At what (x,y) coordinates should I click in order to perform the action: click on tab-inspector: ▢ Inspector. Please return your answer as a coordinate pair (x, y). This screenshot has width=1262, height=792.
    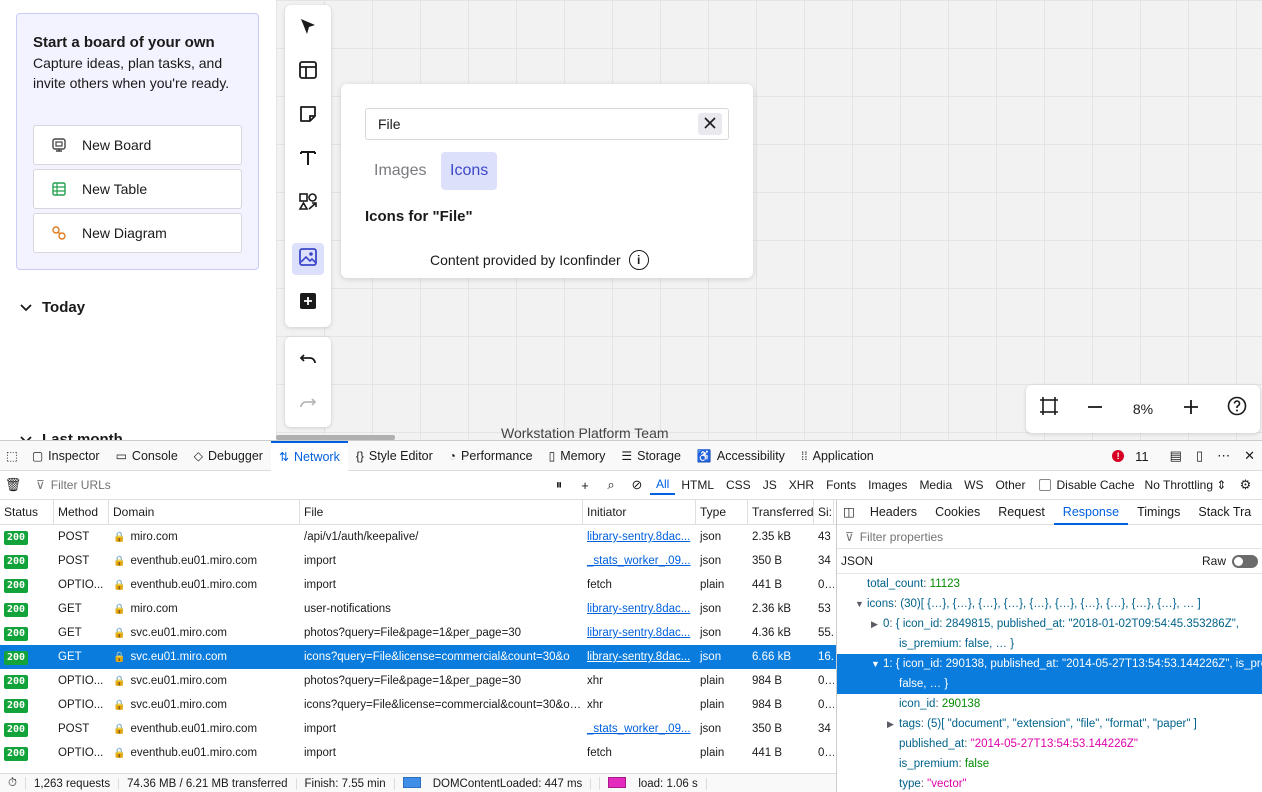
    Looking at the image, I should click on (66, 456).